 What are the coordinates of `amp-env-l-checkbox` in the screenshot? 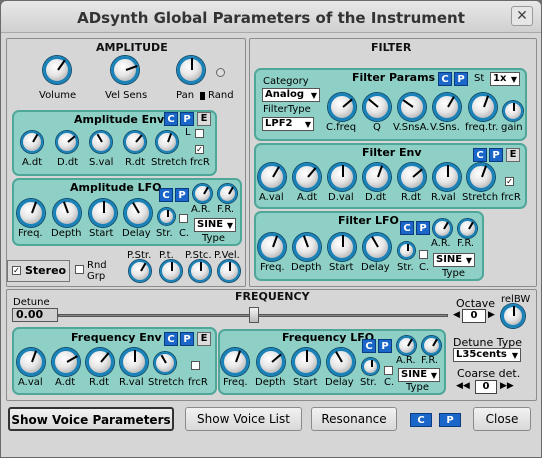 It's located at (199, 133).